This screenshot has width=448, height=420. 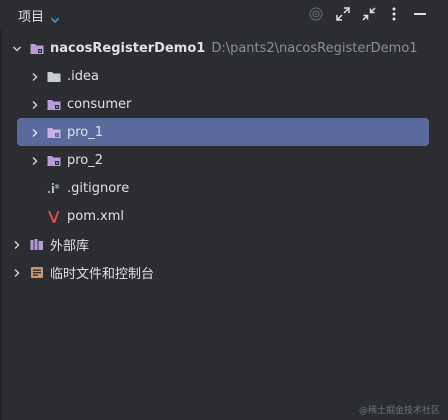 What do you see at coordinates (128, 48) in the screenshot?
I see `root-label: nacosRegisterDemo1` at bounding box center [128, 48].